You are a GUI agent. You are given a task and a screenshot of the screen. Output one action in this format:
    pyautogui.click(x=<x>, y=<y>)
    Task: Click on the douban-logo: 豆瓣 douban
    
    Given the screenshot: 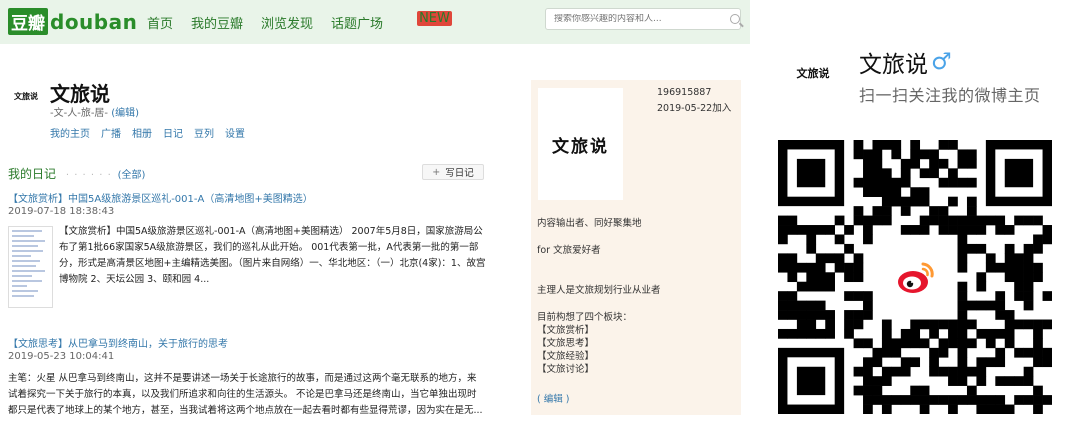 What is the action you would take?
    pyautogui.click(x=73, y=21)
    